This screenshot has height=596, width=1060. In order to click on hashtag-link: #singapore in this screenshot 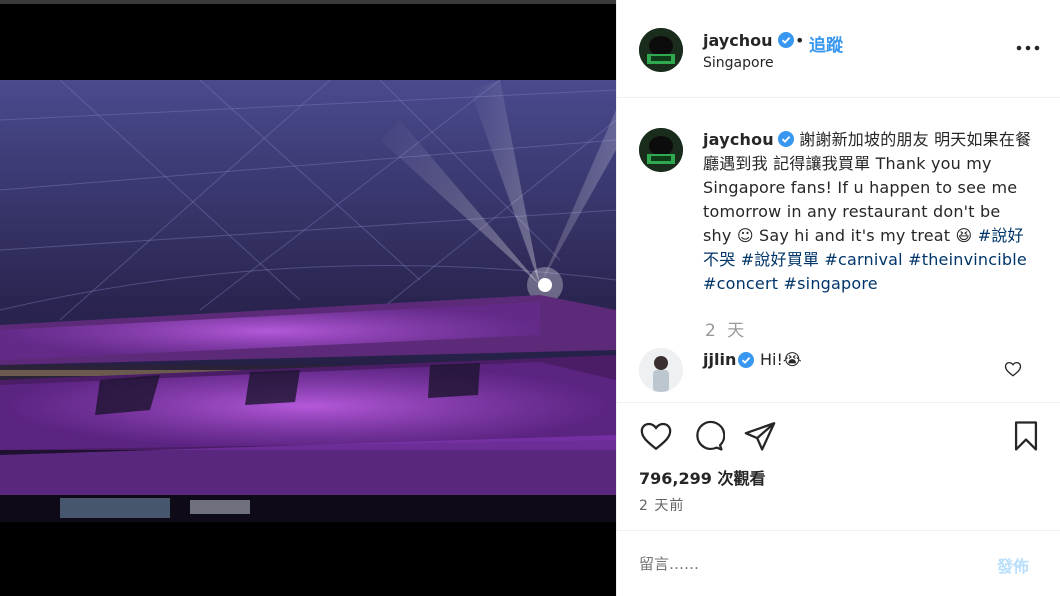, I will do `click(831, 283)`.